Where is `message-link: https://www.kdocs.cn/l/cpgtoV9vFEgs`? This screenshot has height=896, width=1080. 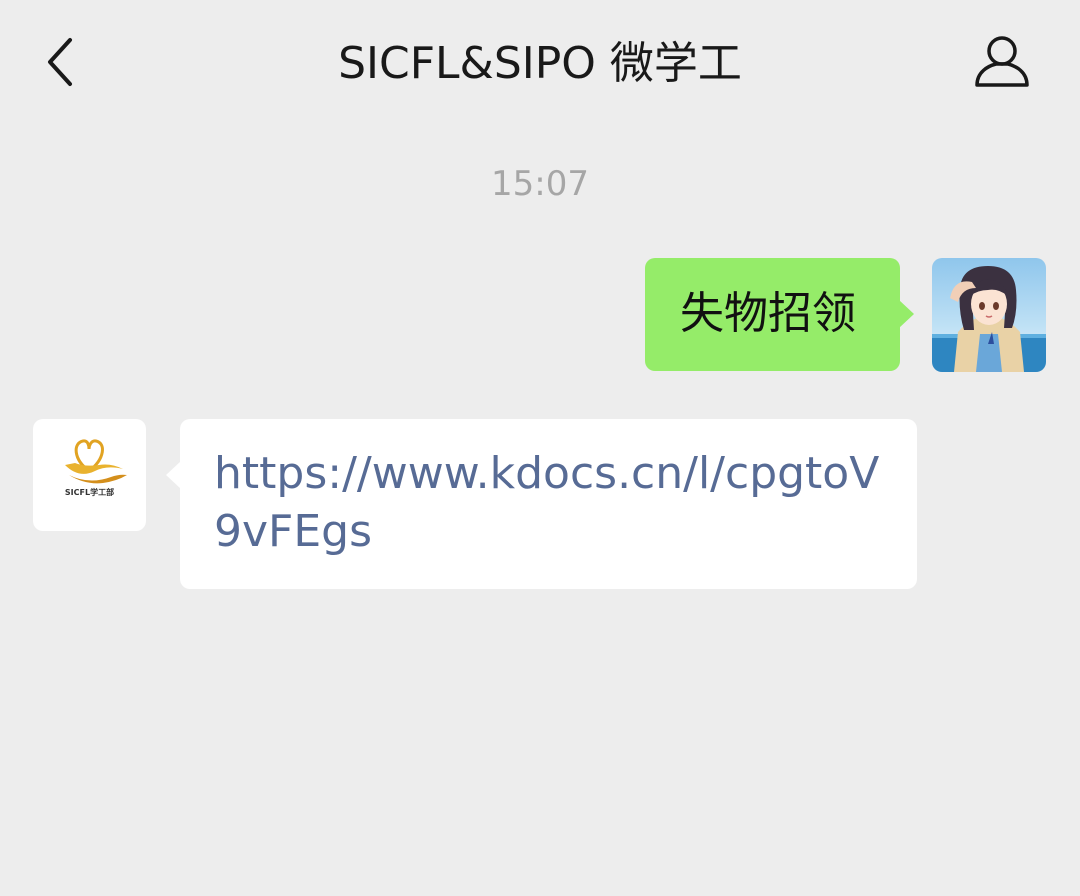 message-link: https://www.kdocs.cn/l/cpgtoV9vFEgs is located at coordinates (554, 503).